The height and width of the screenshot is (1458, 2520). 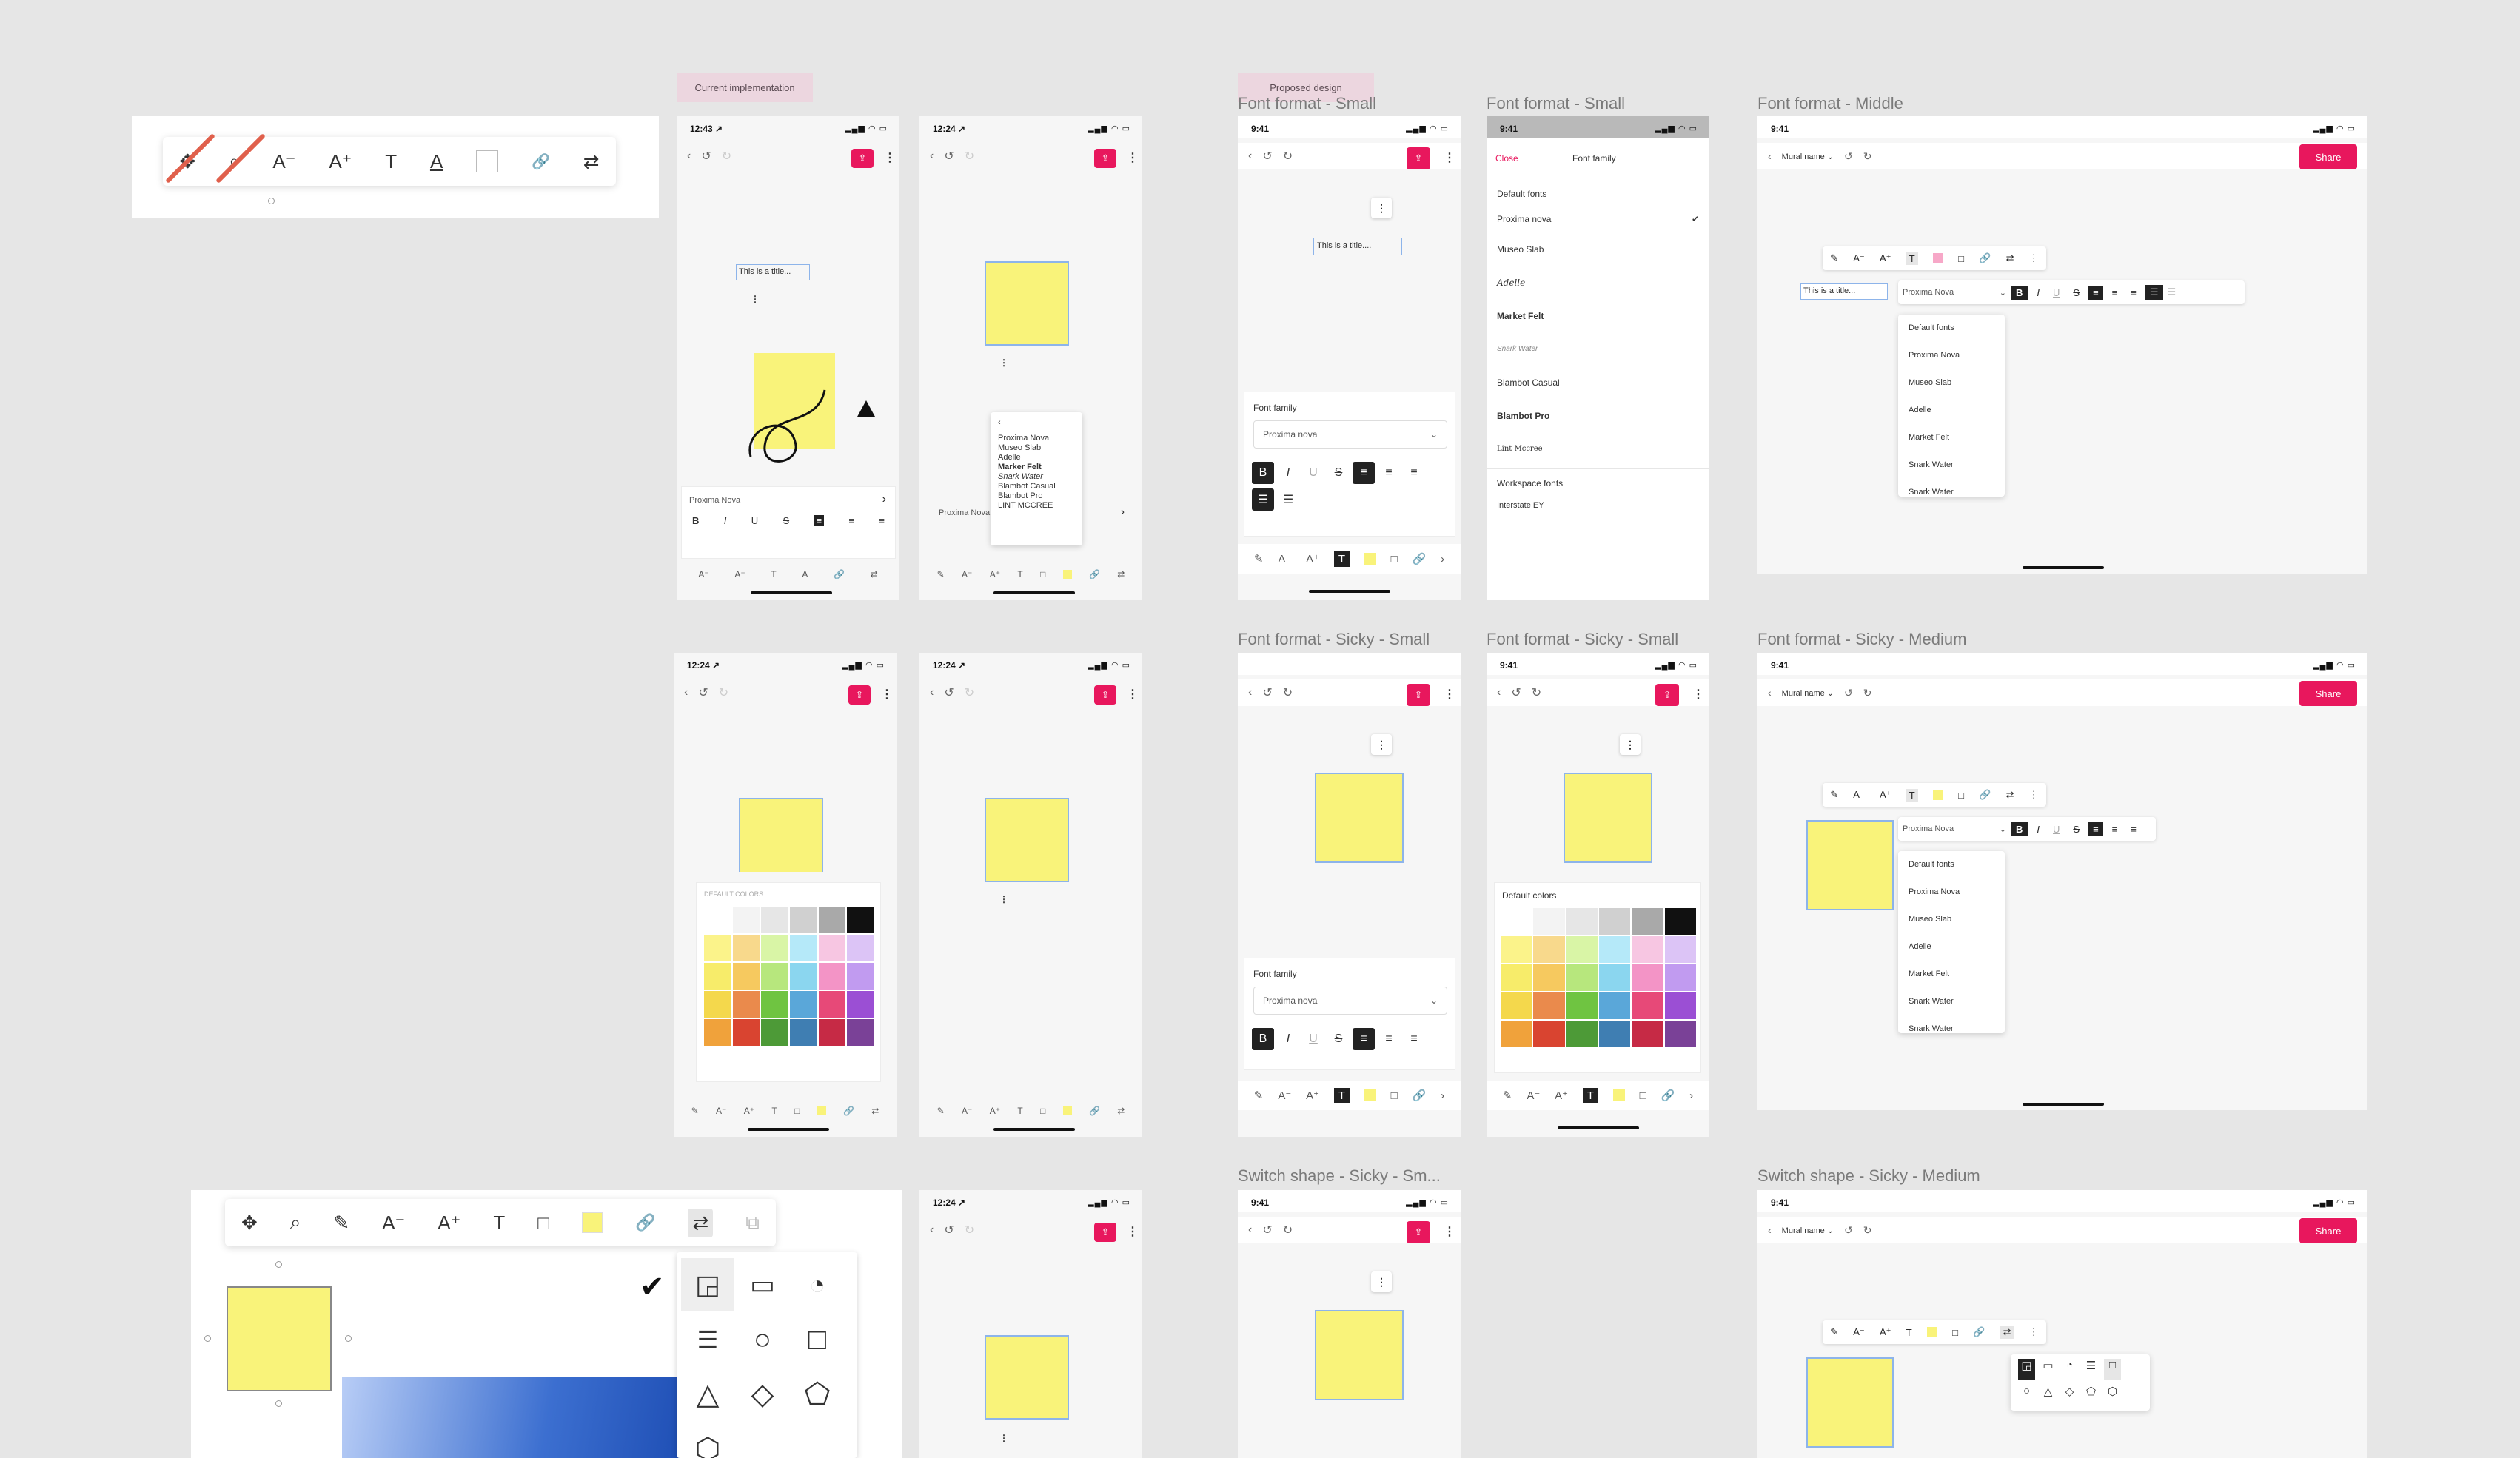 I want to click on font-family-select: Proxima Nova ⌄, so click(x=1954, y=293).